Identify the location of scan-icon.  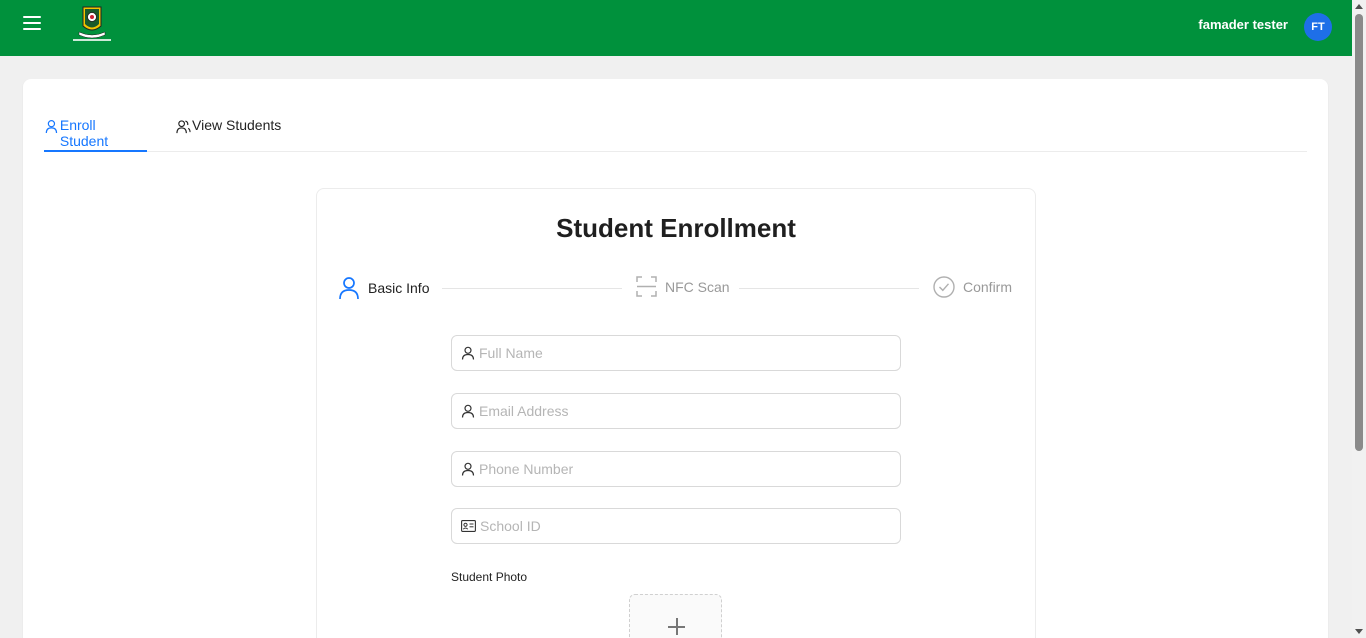
(646, 286).